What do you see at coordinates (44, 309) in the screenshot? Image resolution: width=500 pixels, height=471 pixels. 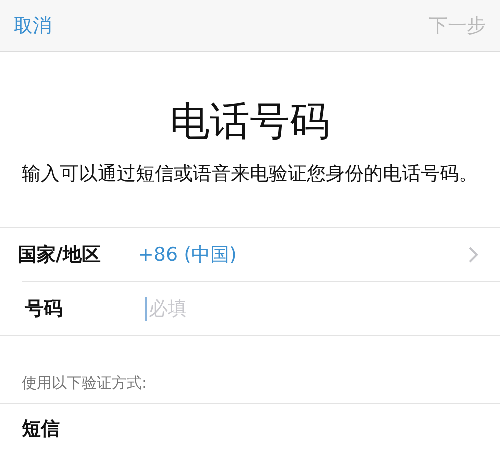 I see `field-label: 号码` at bounding box center [44, 309].